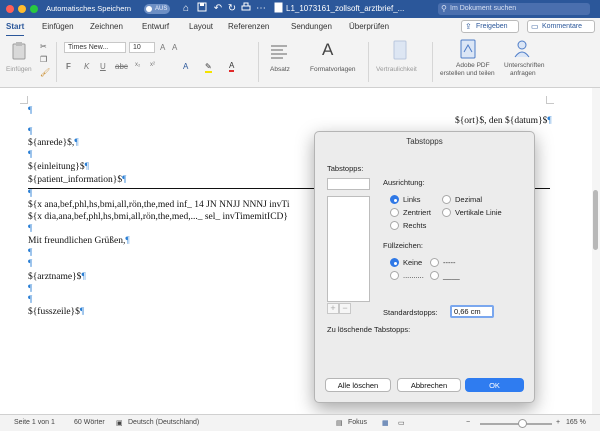 The height and width of the screenshot is (431, 600). What do you see at coordinates (137, 65) in the screenshot?
I see `subscript-icon: x₂` at bounding box center [137, 65].